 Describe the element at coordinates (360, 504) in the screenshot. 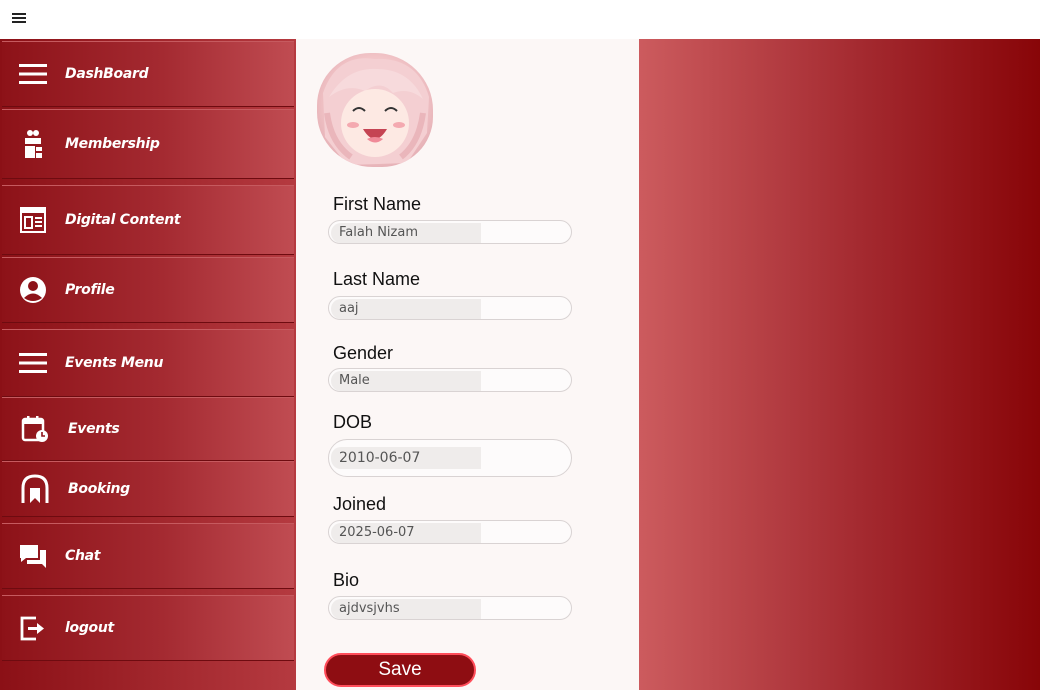

I see `joined-label: Joined` at that location.